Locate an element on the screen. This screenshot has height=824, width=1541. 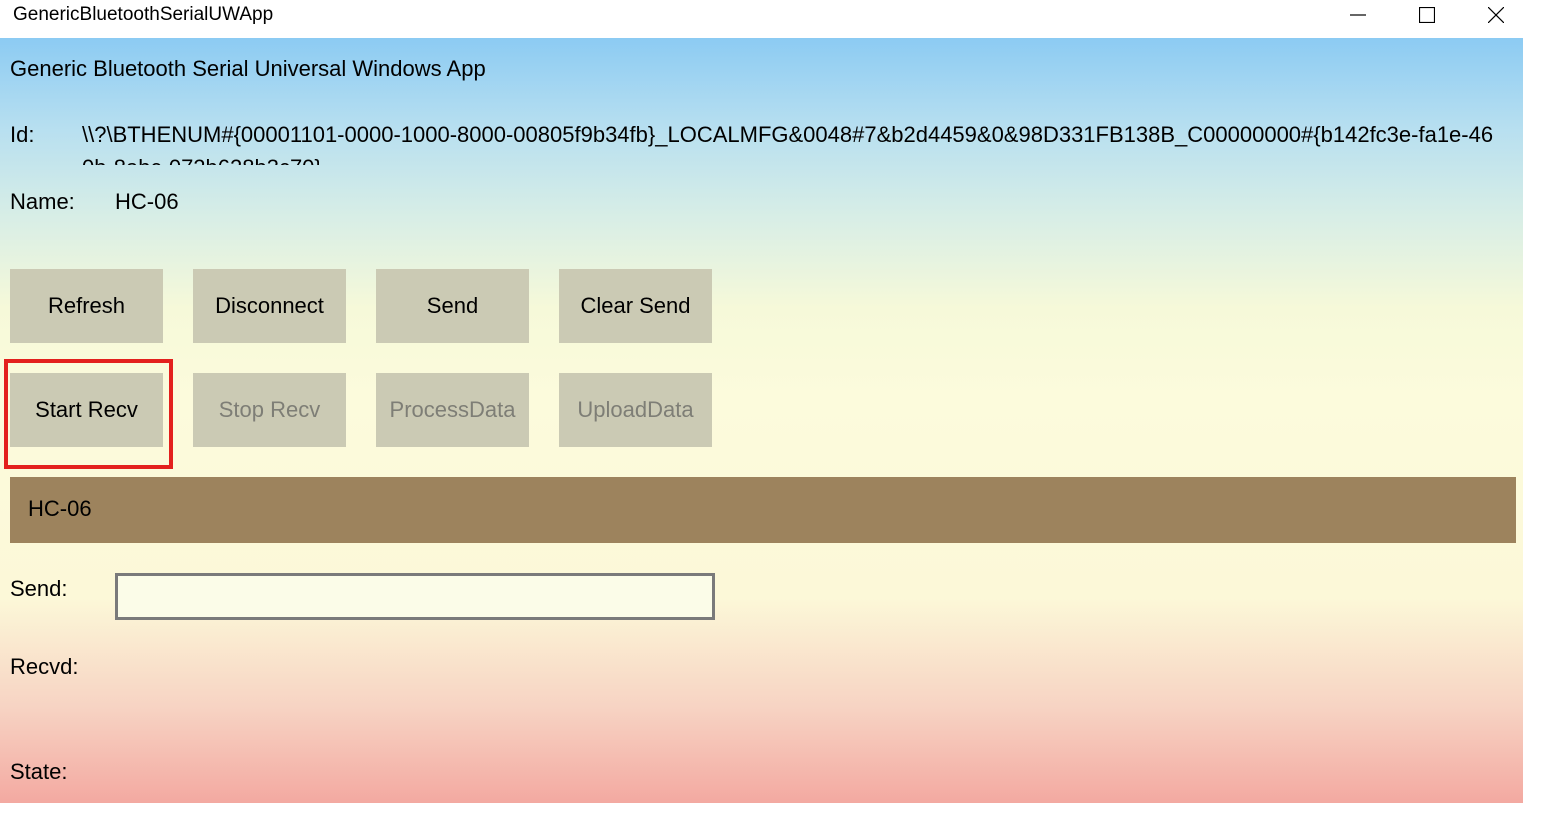
start-recv-highlight is located at coordinates (88, 414).